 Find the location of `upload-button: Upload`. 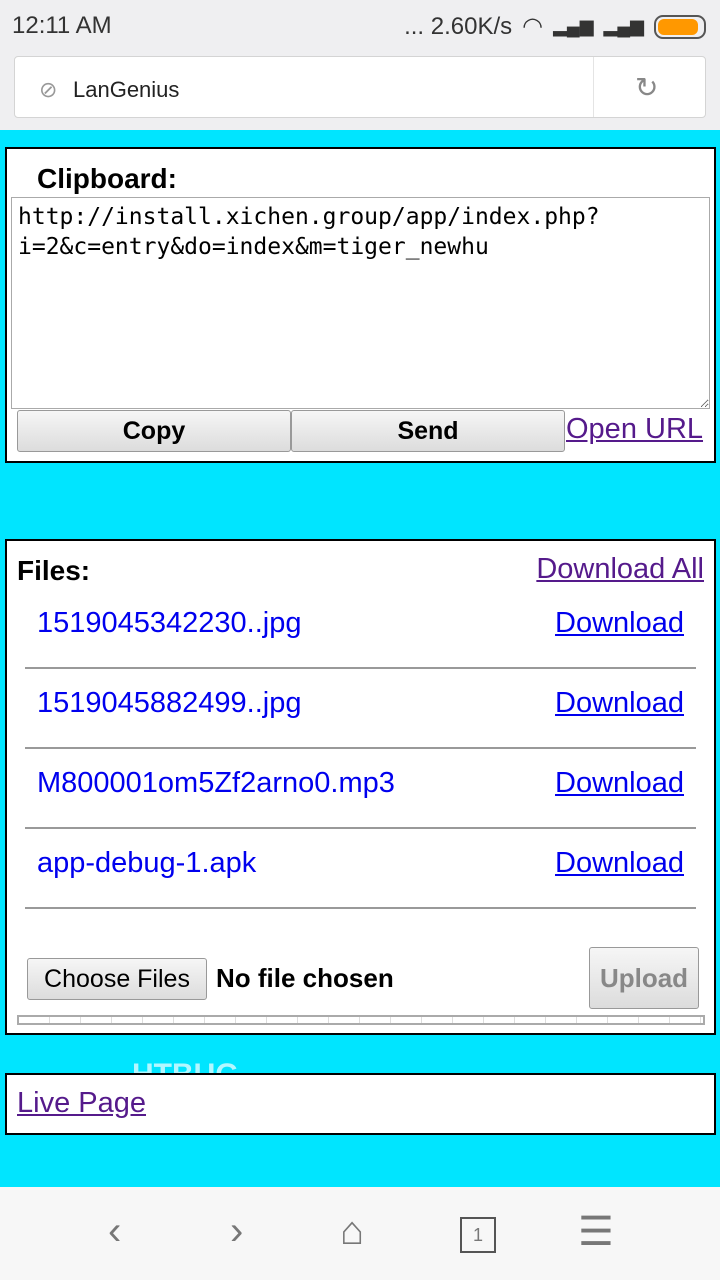

upload-button: Upload is located at coordinates (644, 978).